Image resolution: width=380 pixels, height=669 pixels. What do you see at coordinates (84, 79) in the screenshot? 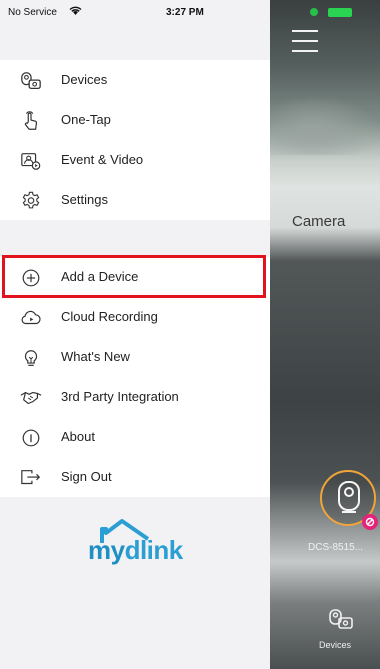
I see `menu-item-label: Devices` at bounding box center [84, 79].